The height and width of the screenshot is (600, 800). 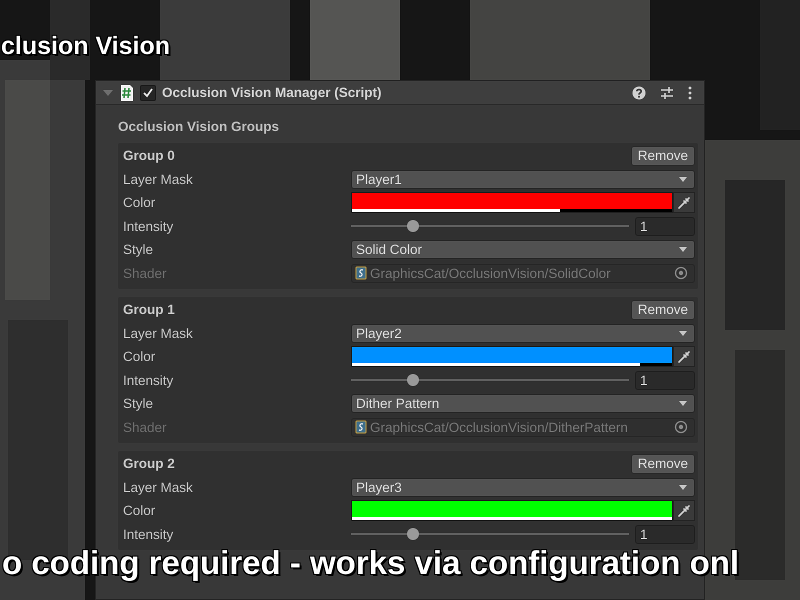 What do you see at coordinates (523, 250) in the screenshot?
I see `dropdown: Solid Color` at bounding box center [523, 250].